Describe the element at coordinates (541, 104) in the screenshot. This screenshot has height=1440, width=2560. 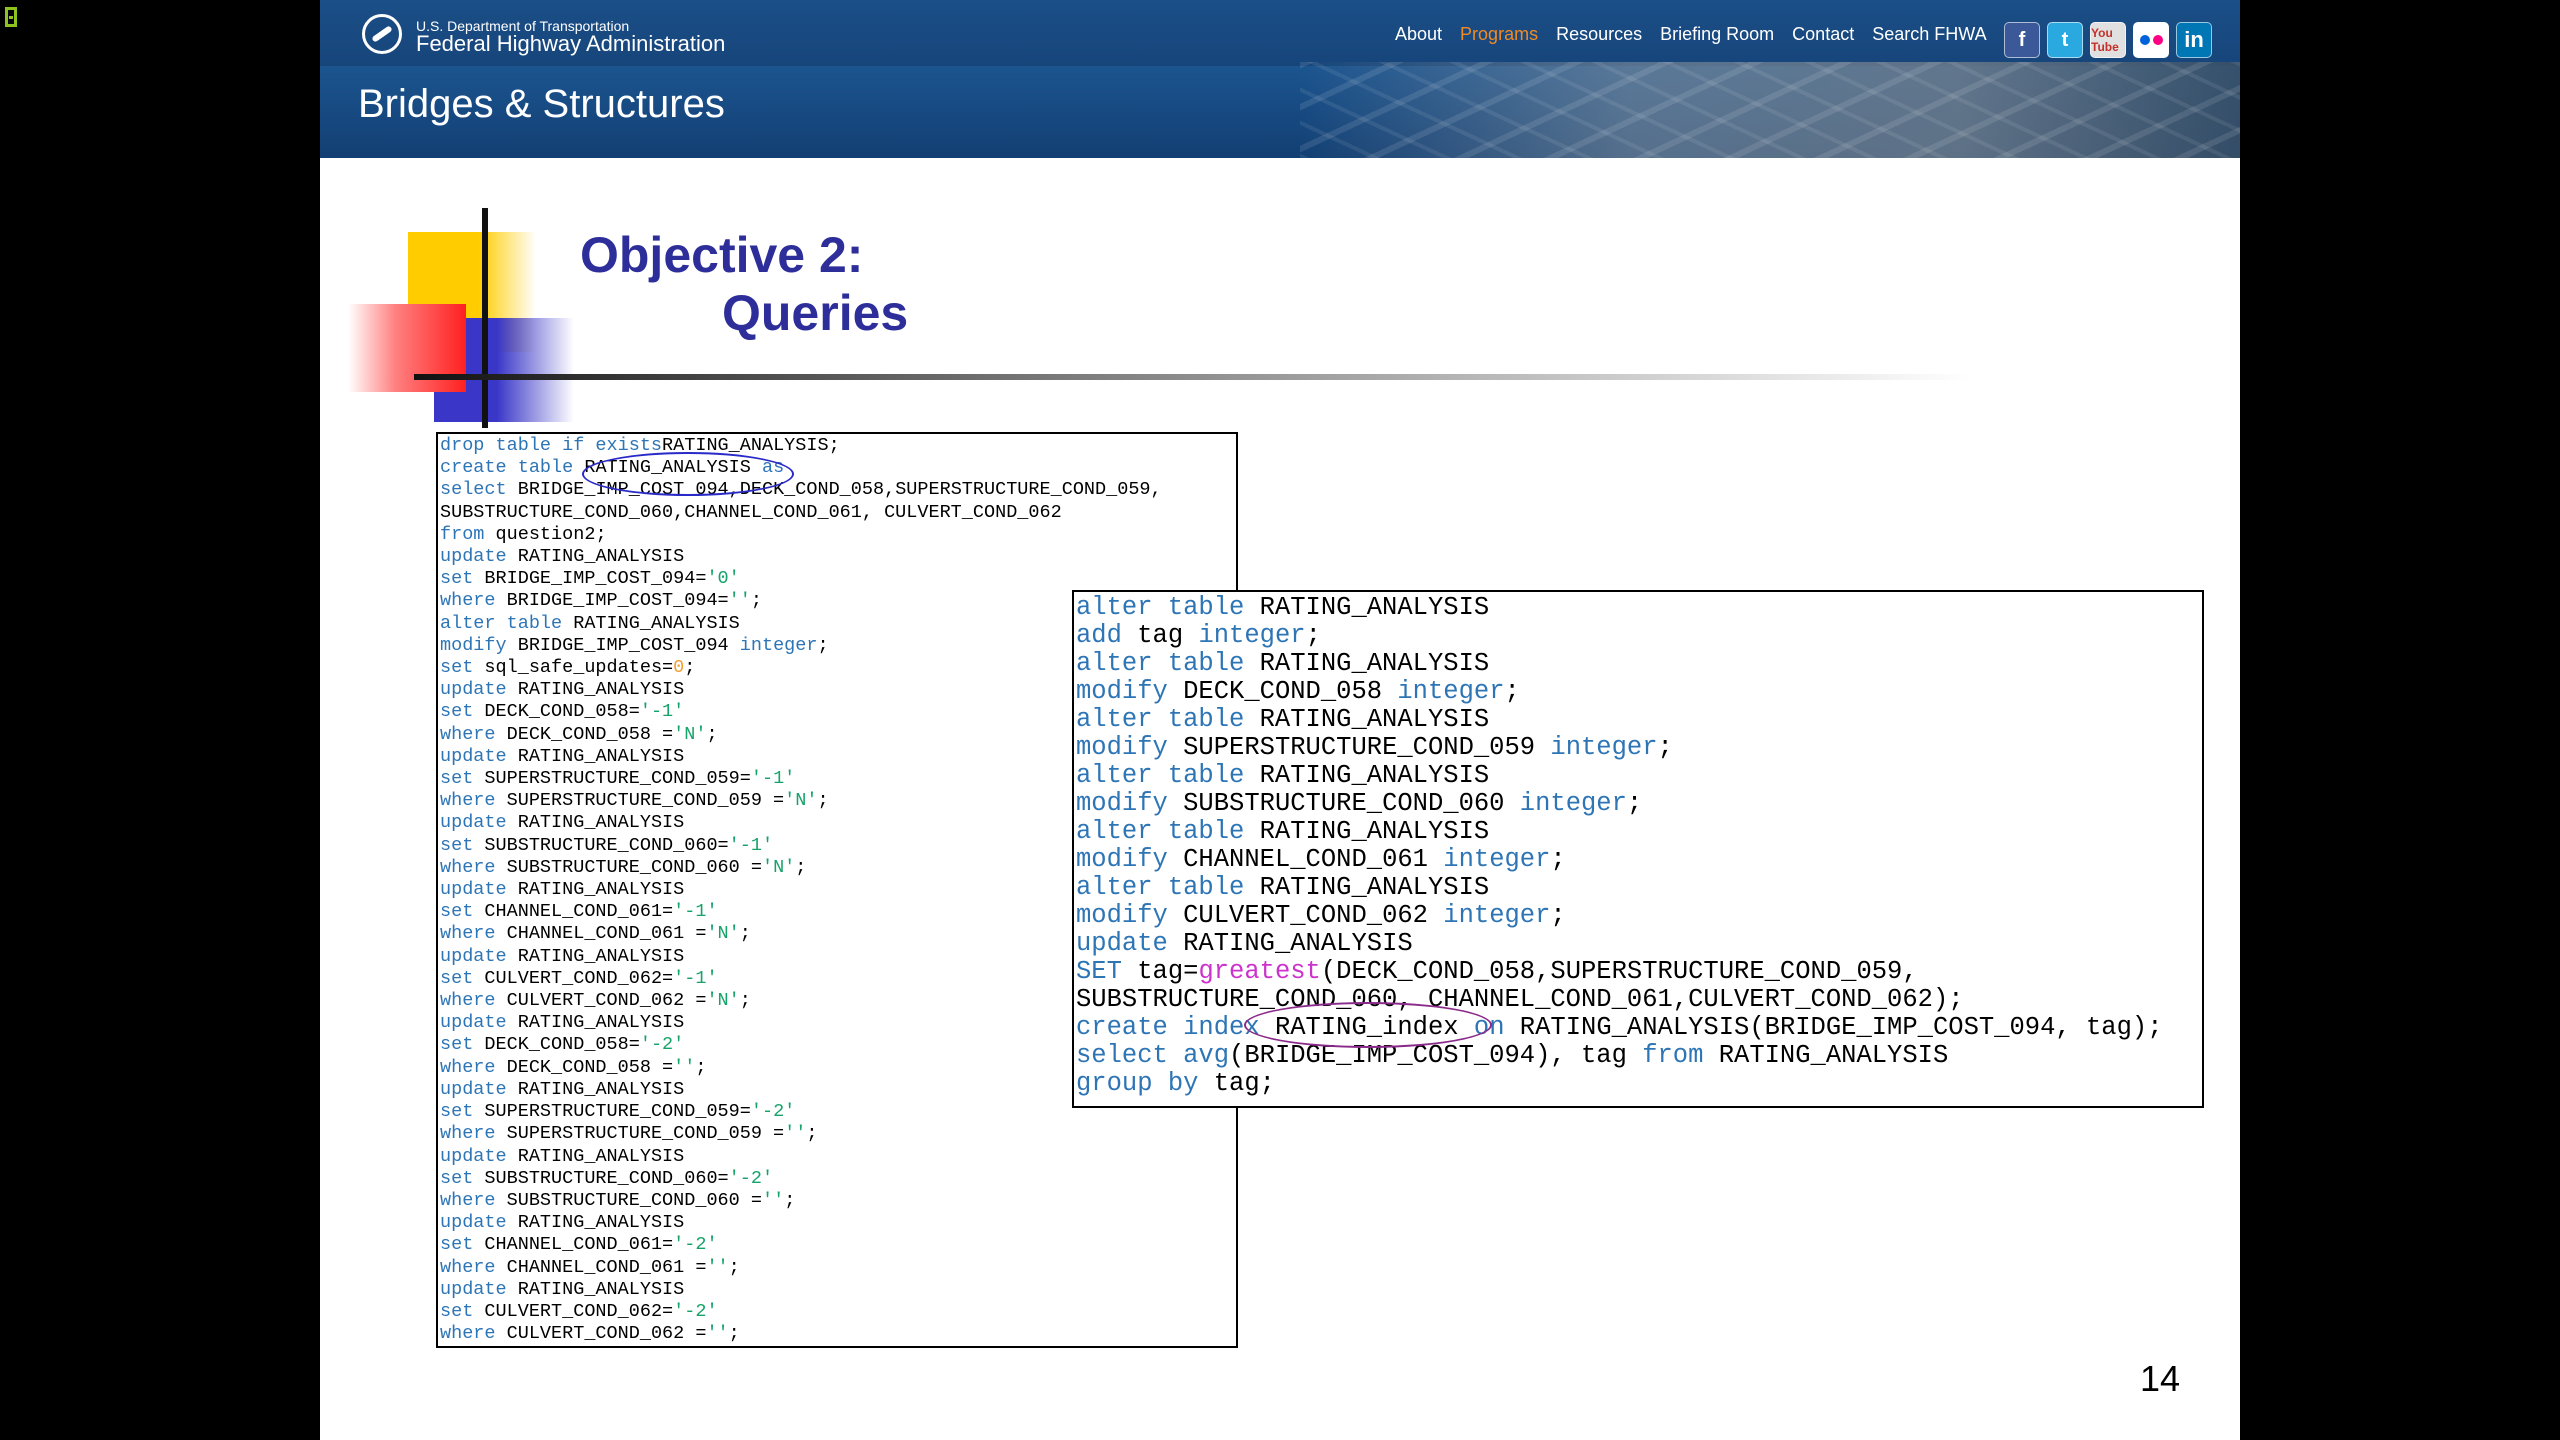
I see `site-title: Bridges & Structures` at that location.